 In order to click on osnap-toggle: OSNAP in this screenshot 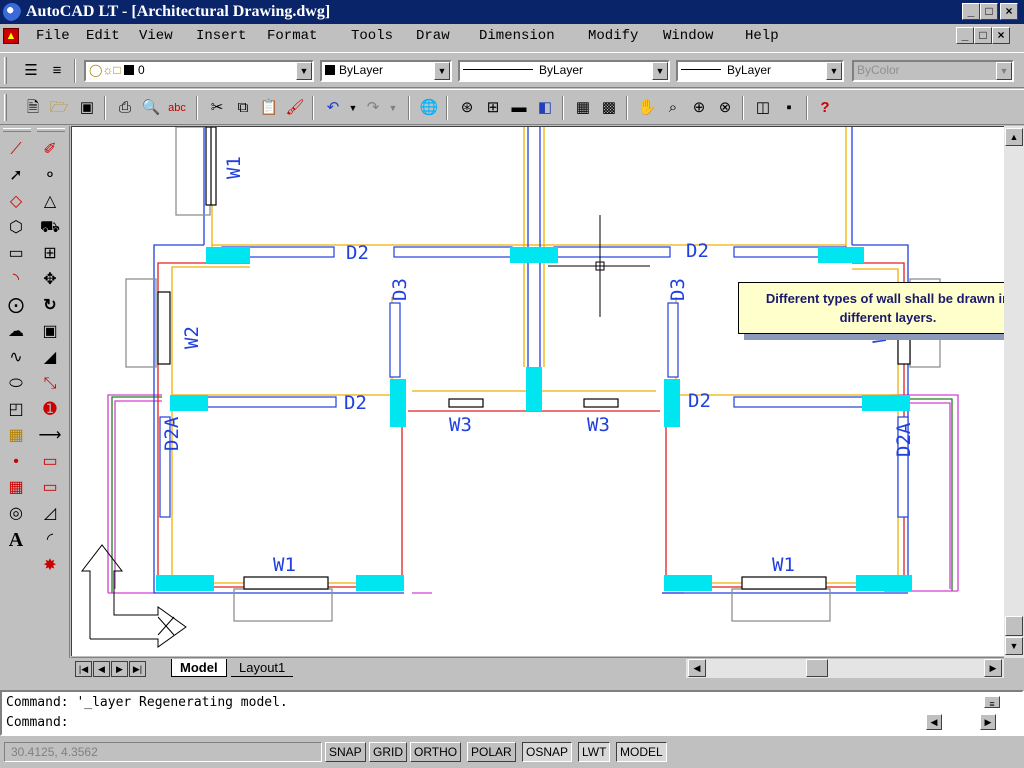, I will do `click(547, 752)`.